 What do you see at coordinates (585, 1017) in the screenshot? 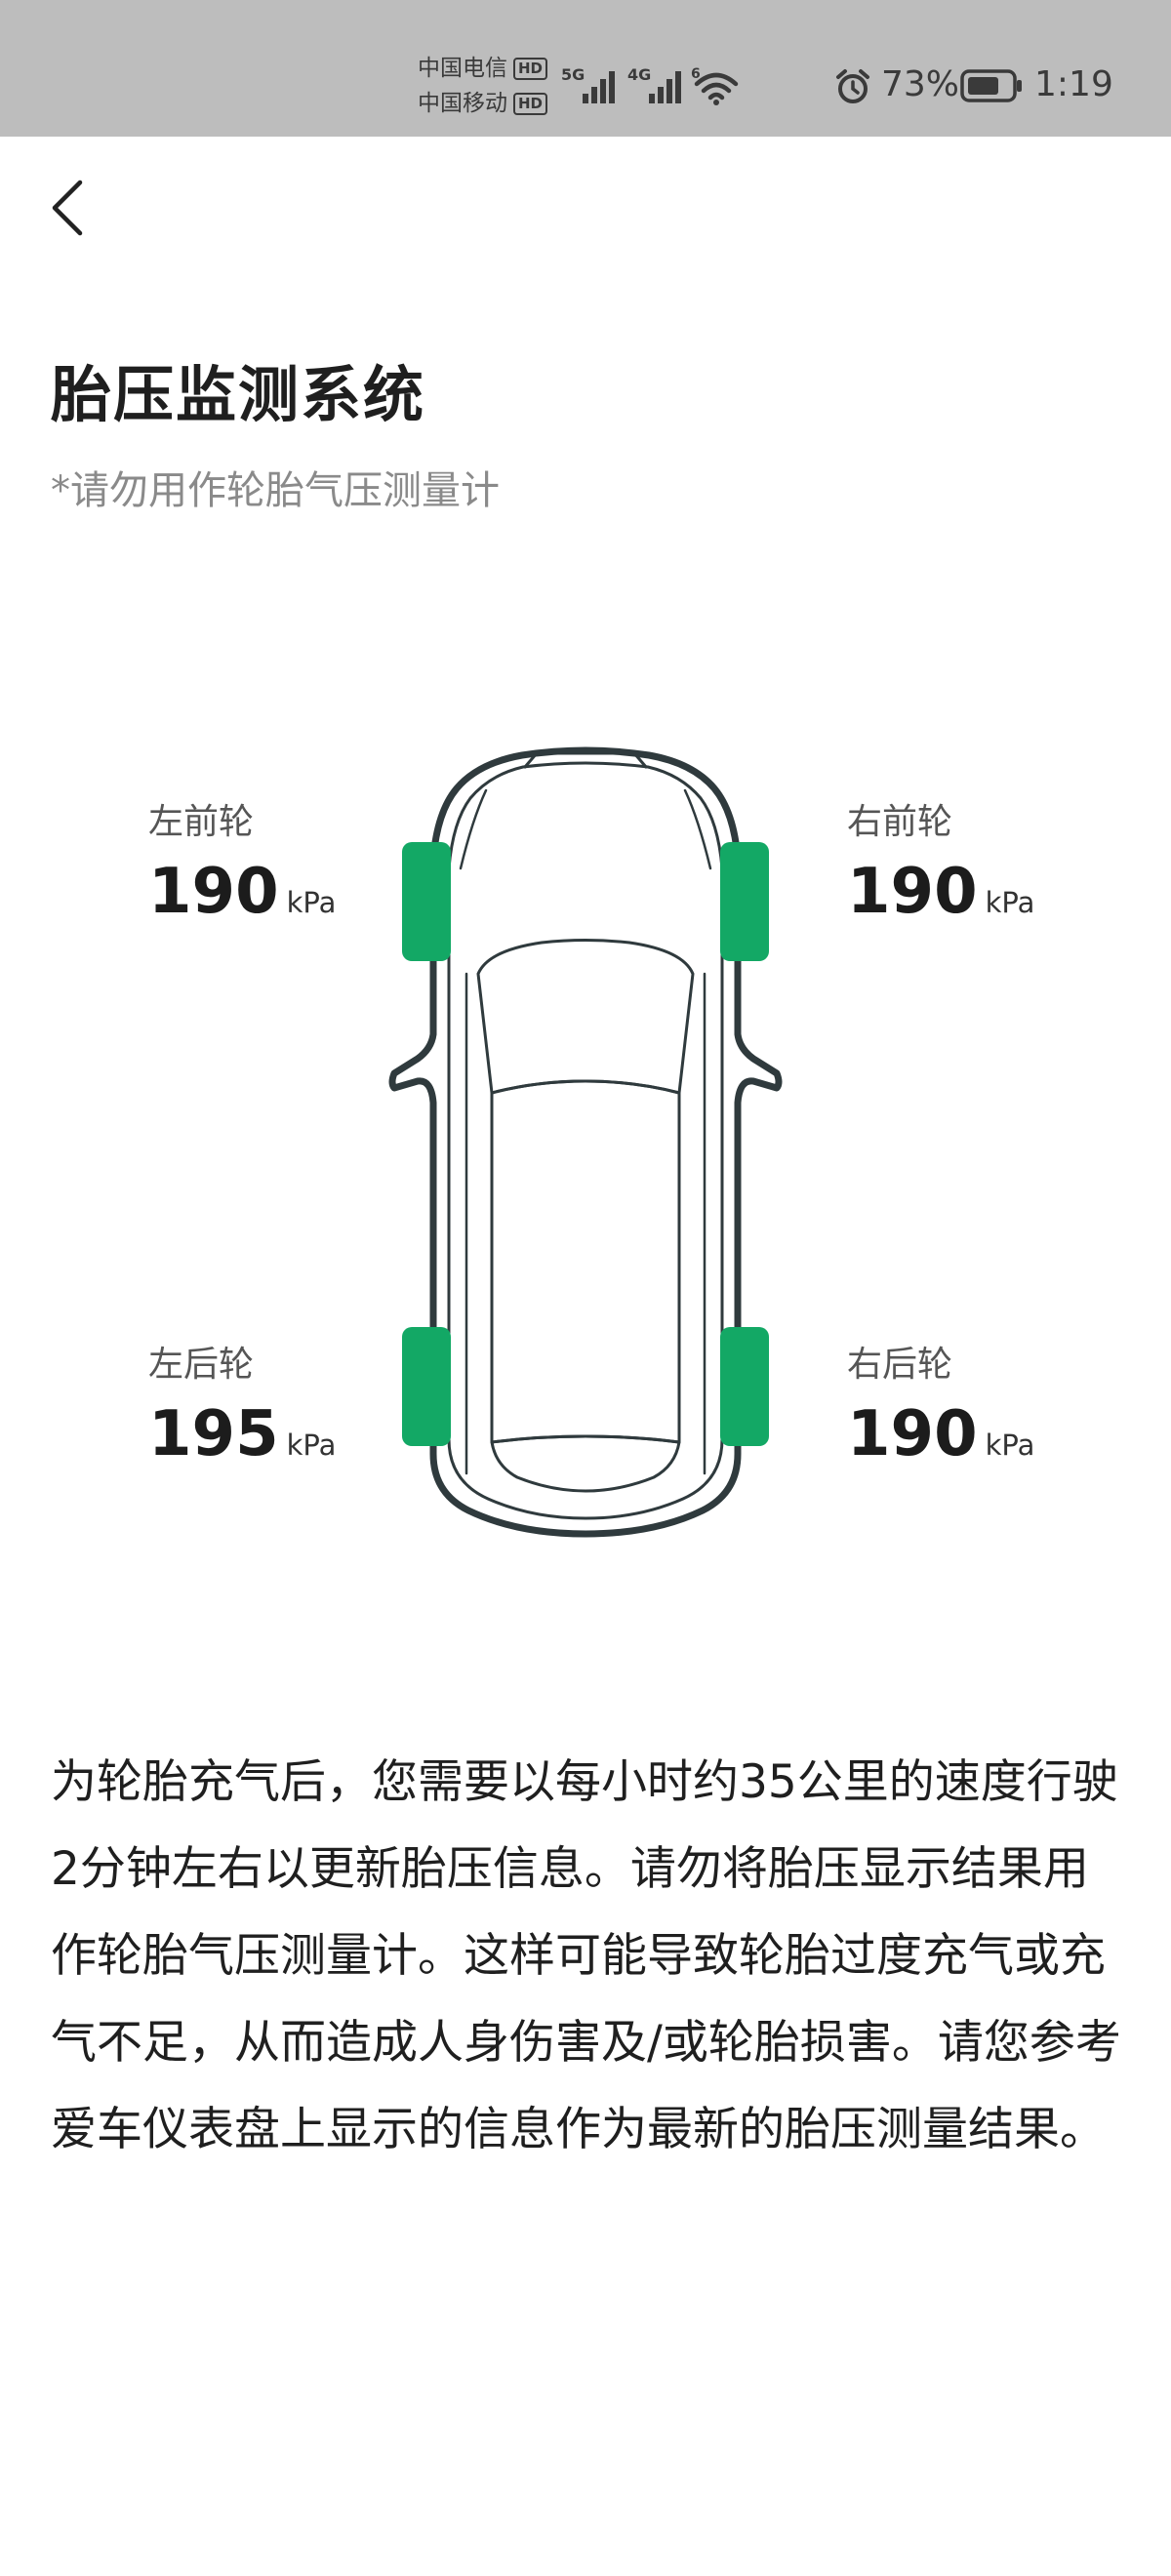
I see `windshield` at bounding box center [585, 1017].